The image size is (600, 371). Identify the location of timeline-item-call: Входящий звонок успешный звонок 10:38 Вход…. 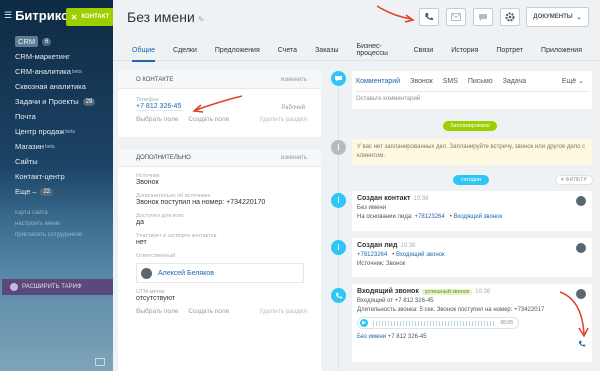
(472, 323).